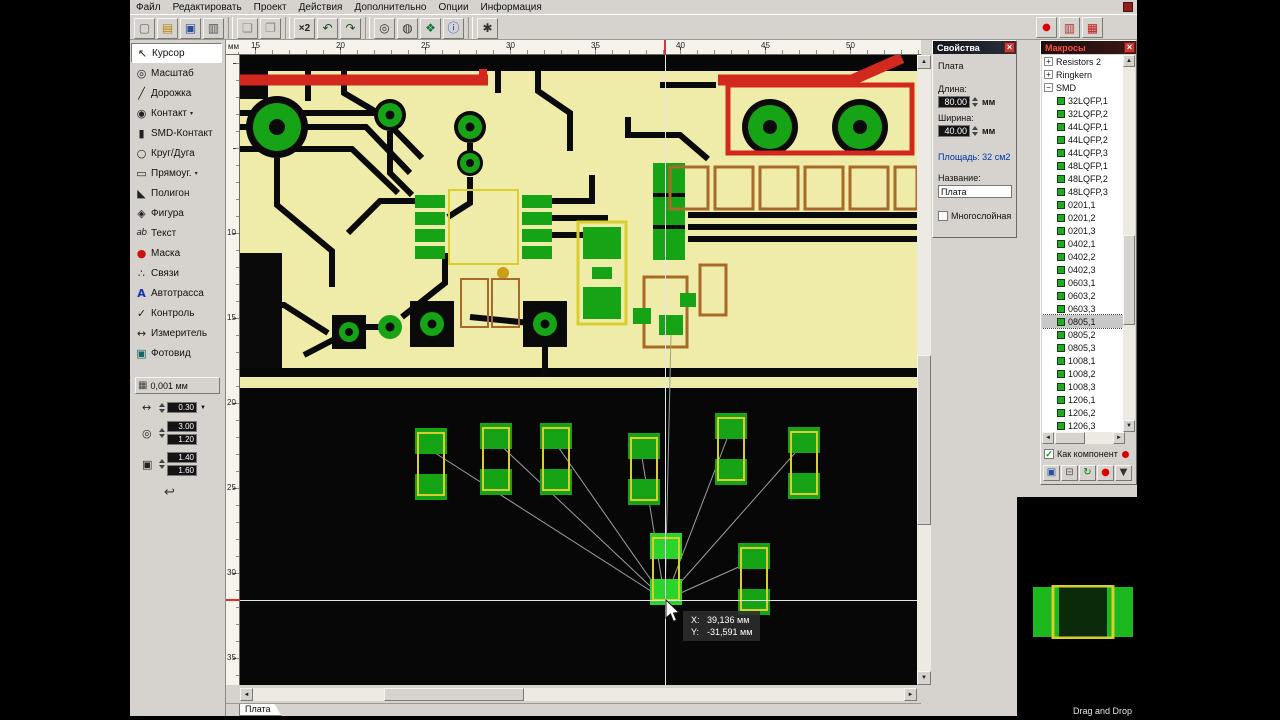 The height and width of the screenshot is (720, 1280). Describe the element at coordinates (350, 28) in the screenshot. I see `toolbar-button: ↷` at that location.